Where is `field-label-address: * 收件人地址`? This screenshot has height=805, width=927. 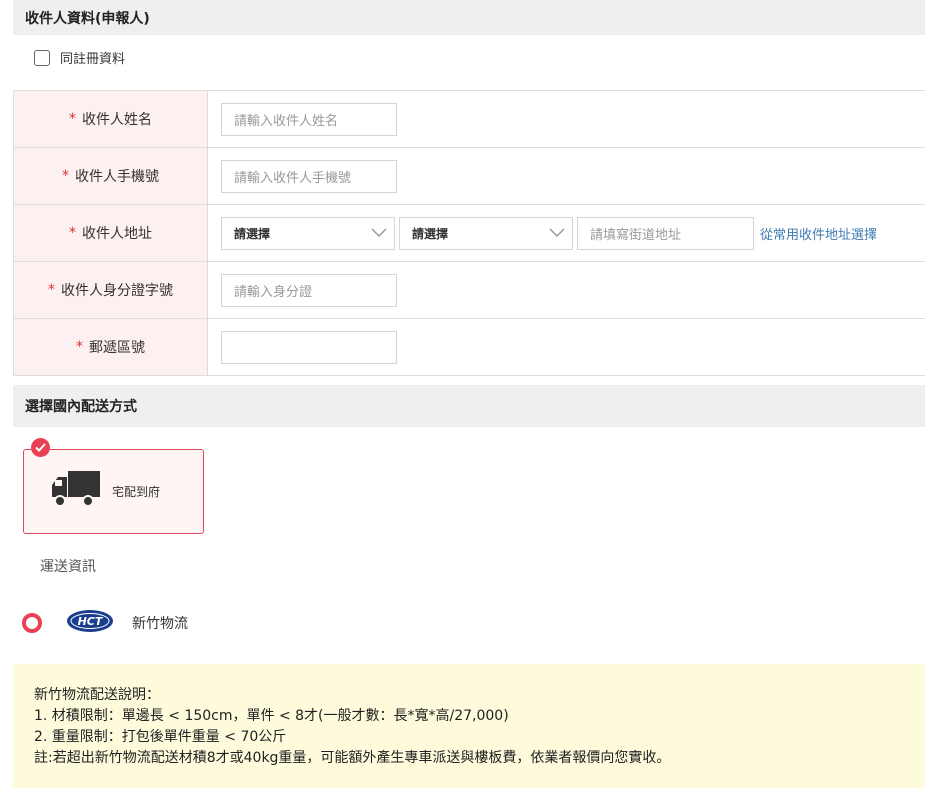
field-label-address: * 收件人地址 is located at coordinates (110, 233).